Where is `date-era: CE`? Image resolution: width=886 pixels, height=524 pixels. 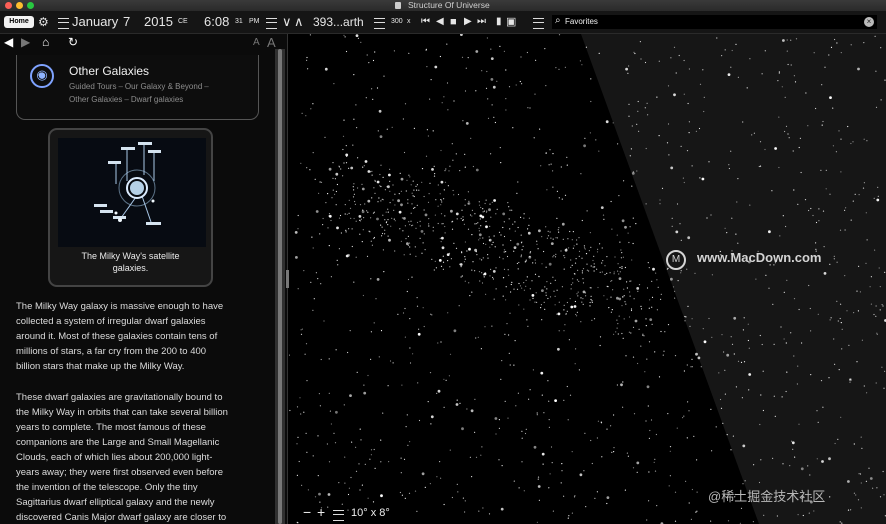
date-era: CE is located at coordinates (183, 22).